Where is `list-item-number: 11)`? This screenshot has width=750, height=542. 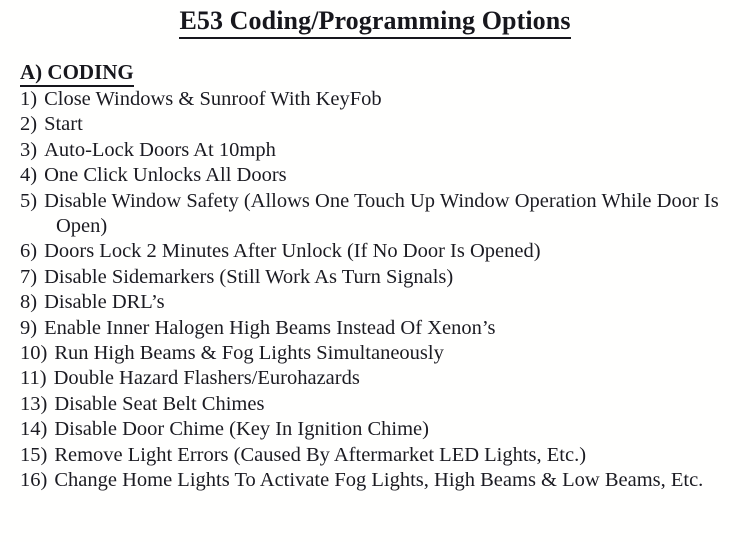 list-item-number: 11) is located at coordinates (33, 378).